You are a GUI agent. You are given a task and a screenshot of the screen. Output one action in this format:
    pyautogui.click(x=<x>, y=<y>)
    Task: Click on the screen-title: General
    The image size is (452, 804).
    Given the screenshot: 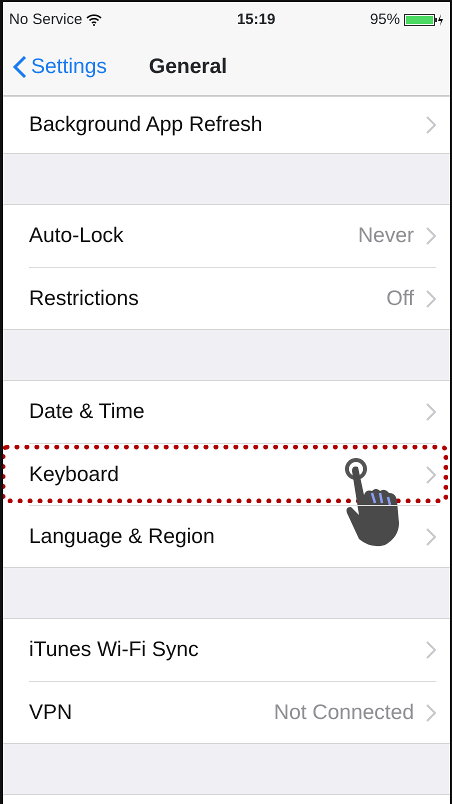 What is the action you would take?
    pyautogui.click(x=188, y=67)
    